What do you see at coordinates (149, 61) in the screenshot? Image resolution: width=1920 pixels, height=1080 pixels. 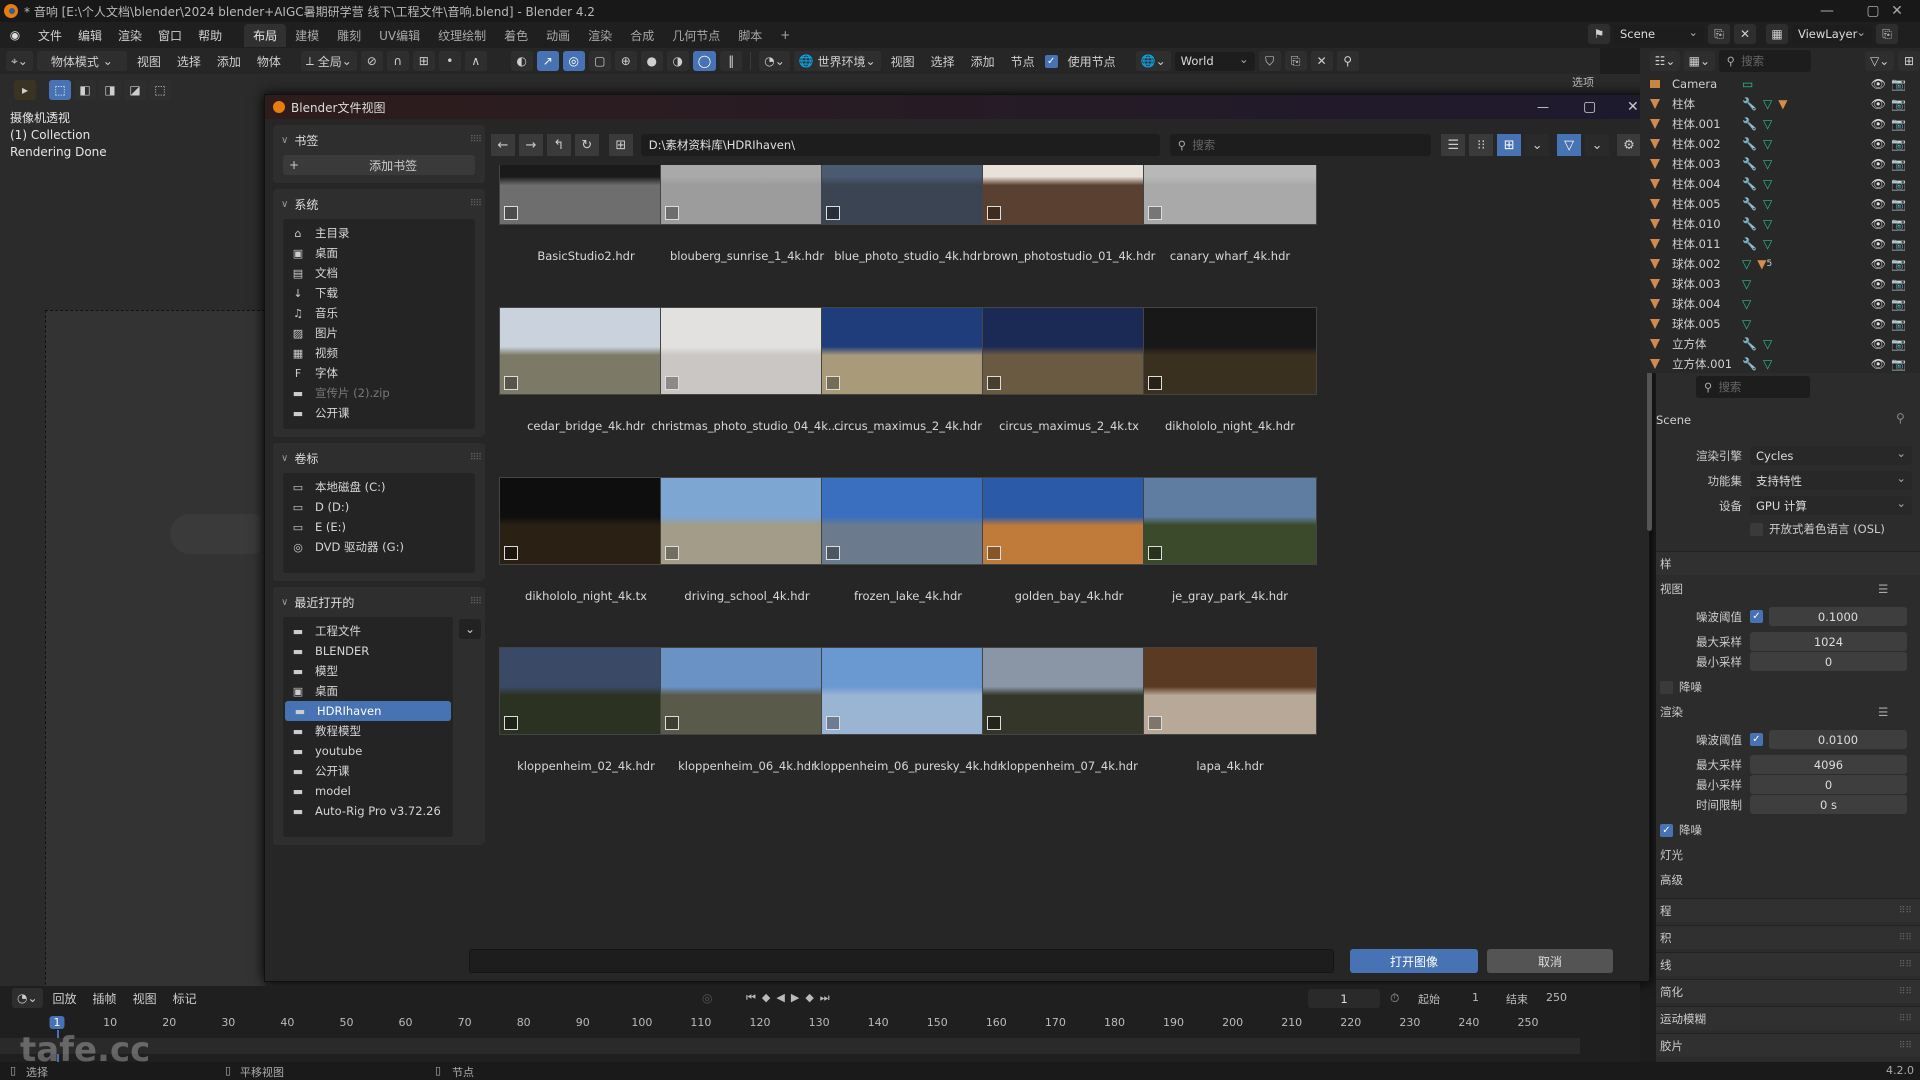 I see `menu-view: 视图` at bounding box center [149, 61].